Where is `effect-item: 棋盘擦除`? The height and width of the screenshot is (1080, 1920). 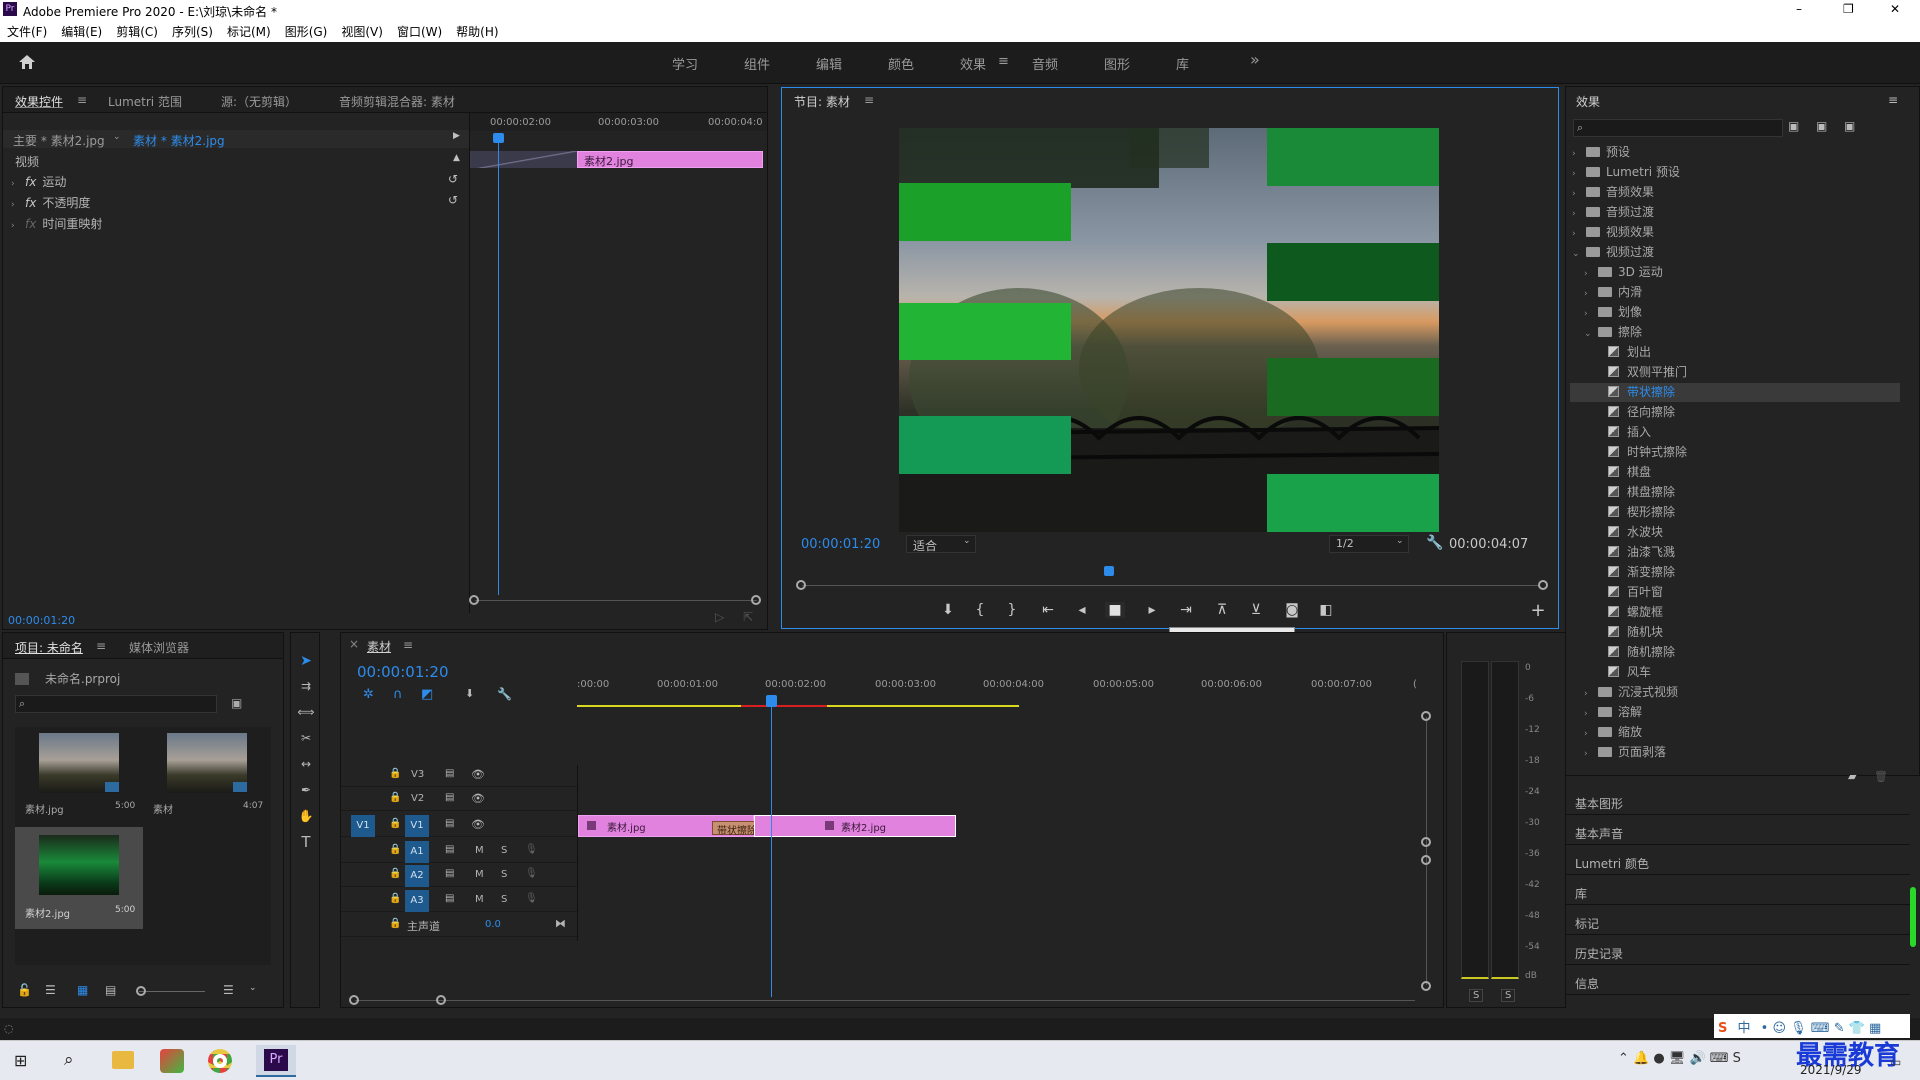
effect-item: 棋盘擦除 is located at coordinates (1735, 492).